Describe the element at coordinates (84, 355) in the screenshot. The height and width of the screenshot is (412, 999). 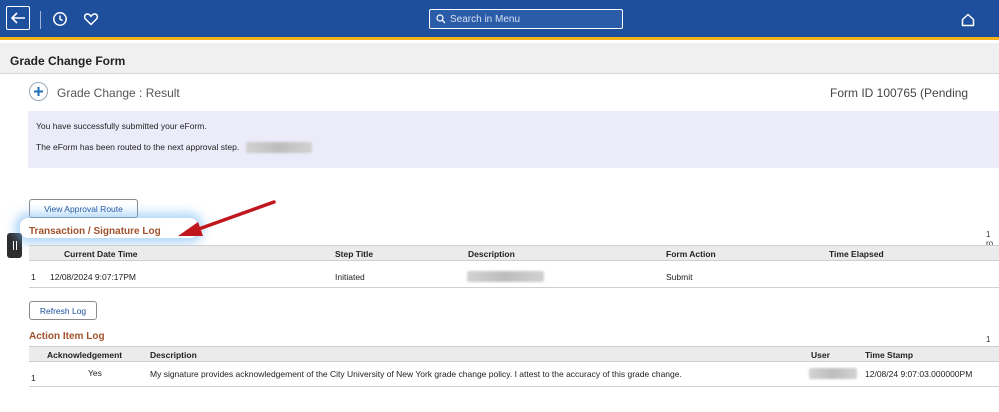
I see `column-header-acknowledgement: Acknowledgement` at that location.